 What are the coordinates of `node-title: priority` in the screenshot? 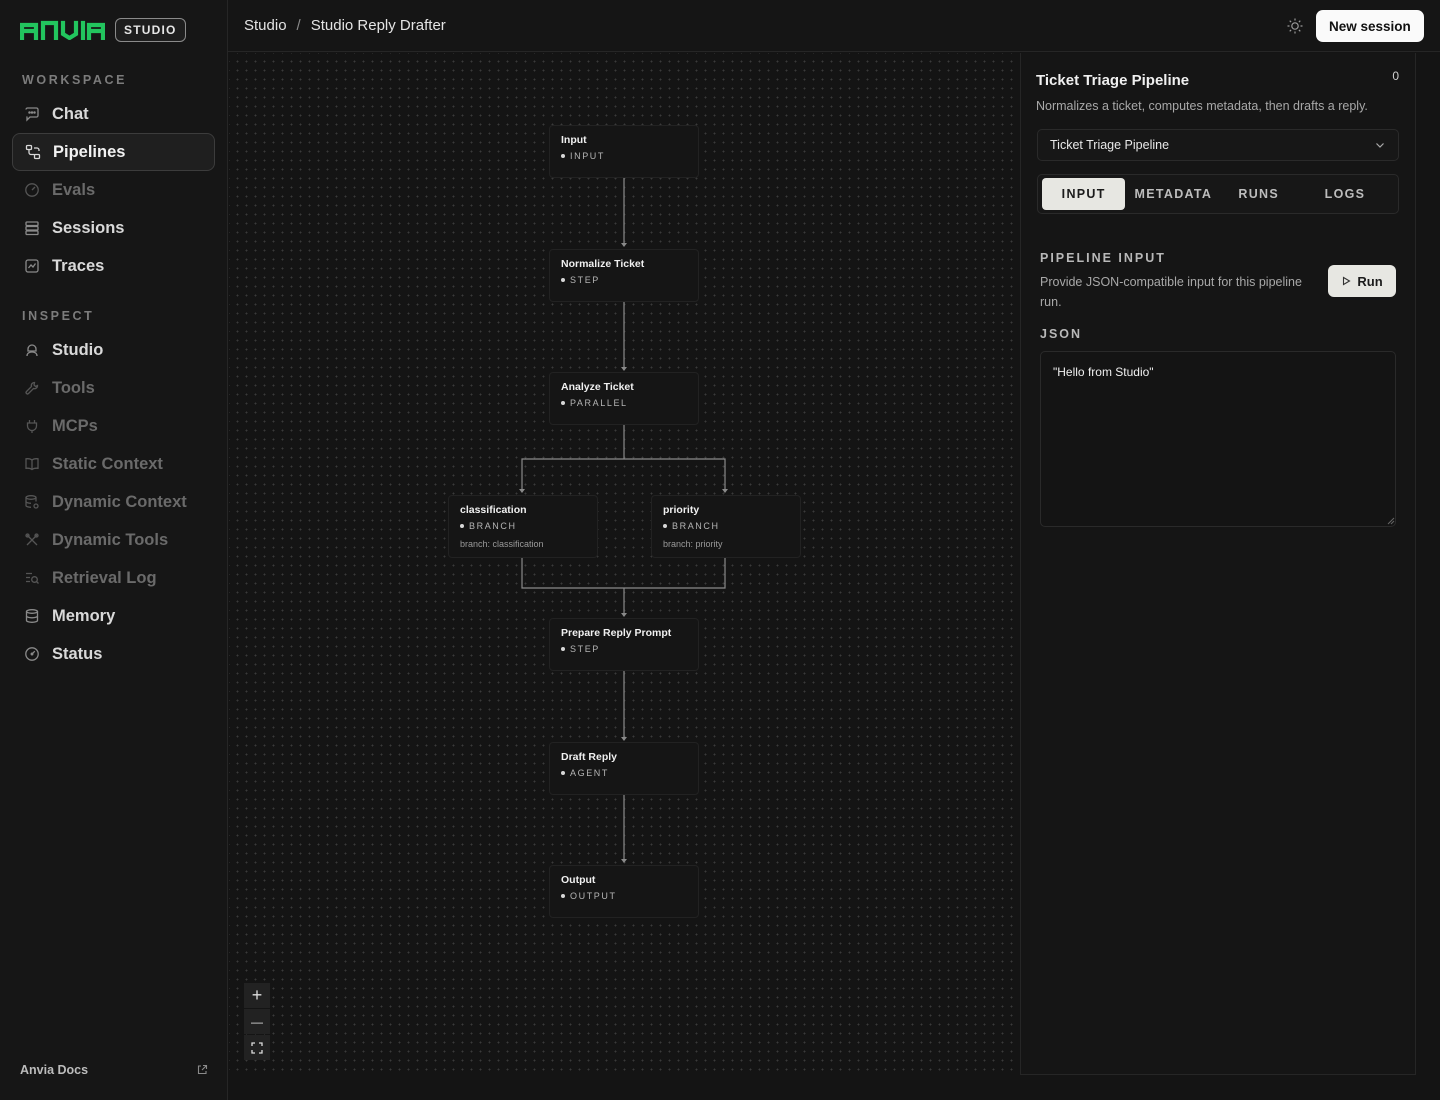 It's located at (681, 510).